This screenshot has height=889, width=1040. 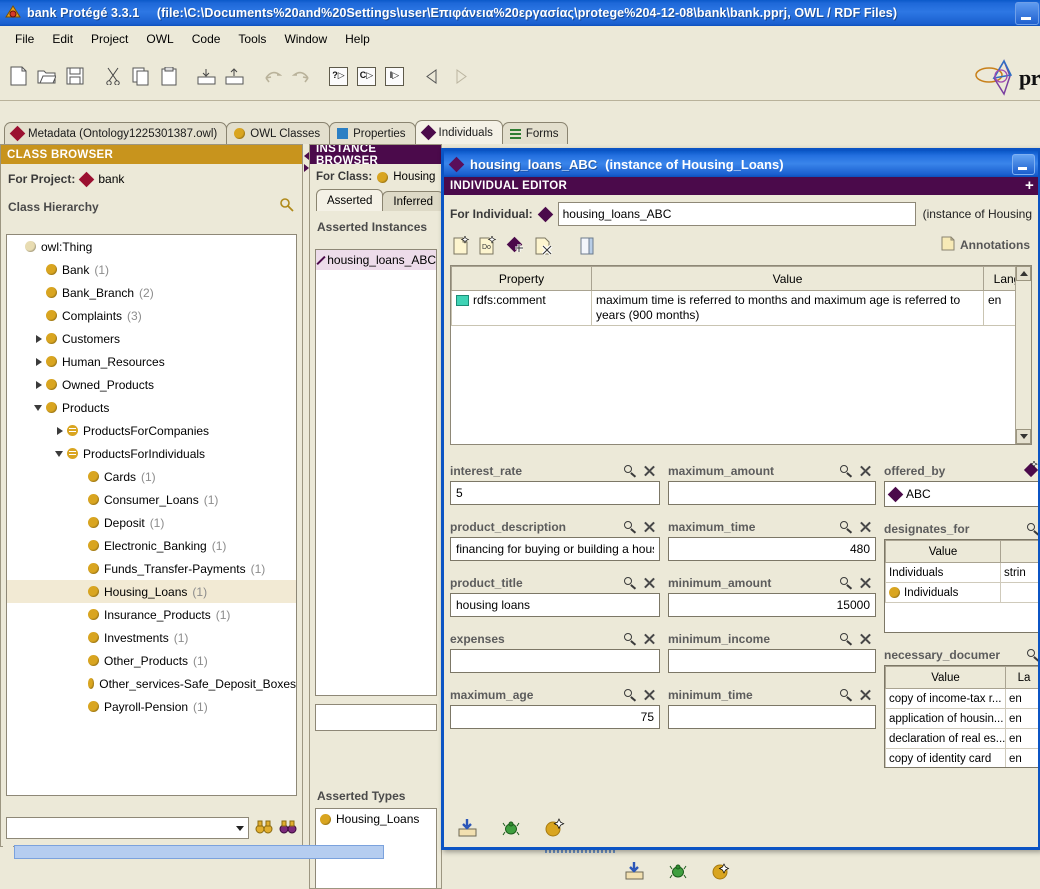 I want to click on export-icon, so click(x=234, y=76).